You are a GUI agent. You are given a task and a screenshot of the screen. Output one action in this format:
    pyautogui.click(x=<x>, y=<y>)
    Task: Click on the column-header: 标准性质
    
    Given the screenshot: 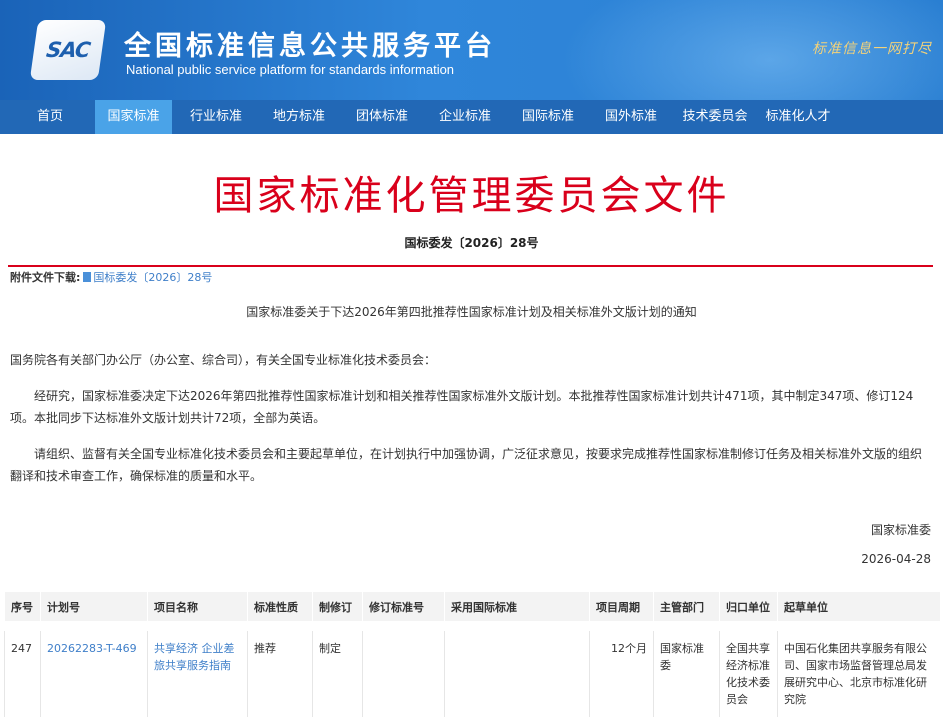 What is the action you would take?
    pyautogui.click(x=280, y=609)
    